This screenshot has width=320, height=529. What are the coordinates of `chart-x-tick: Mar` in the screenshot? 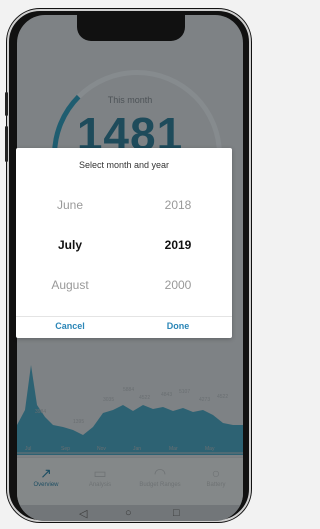 It's located at (173, 449).